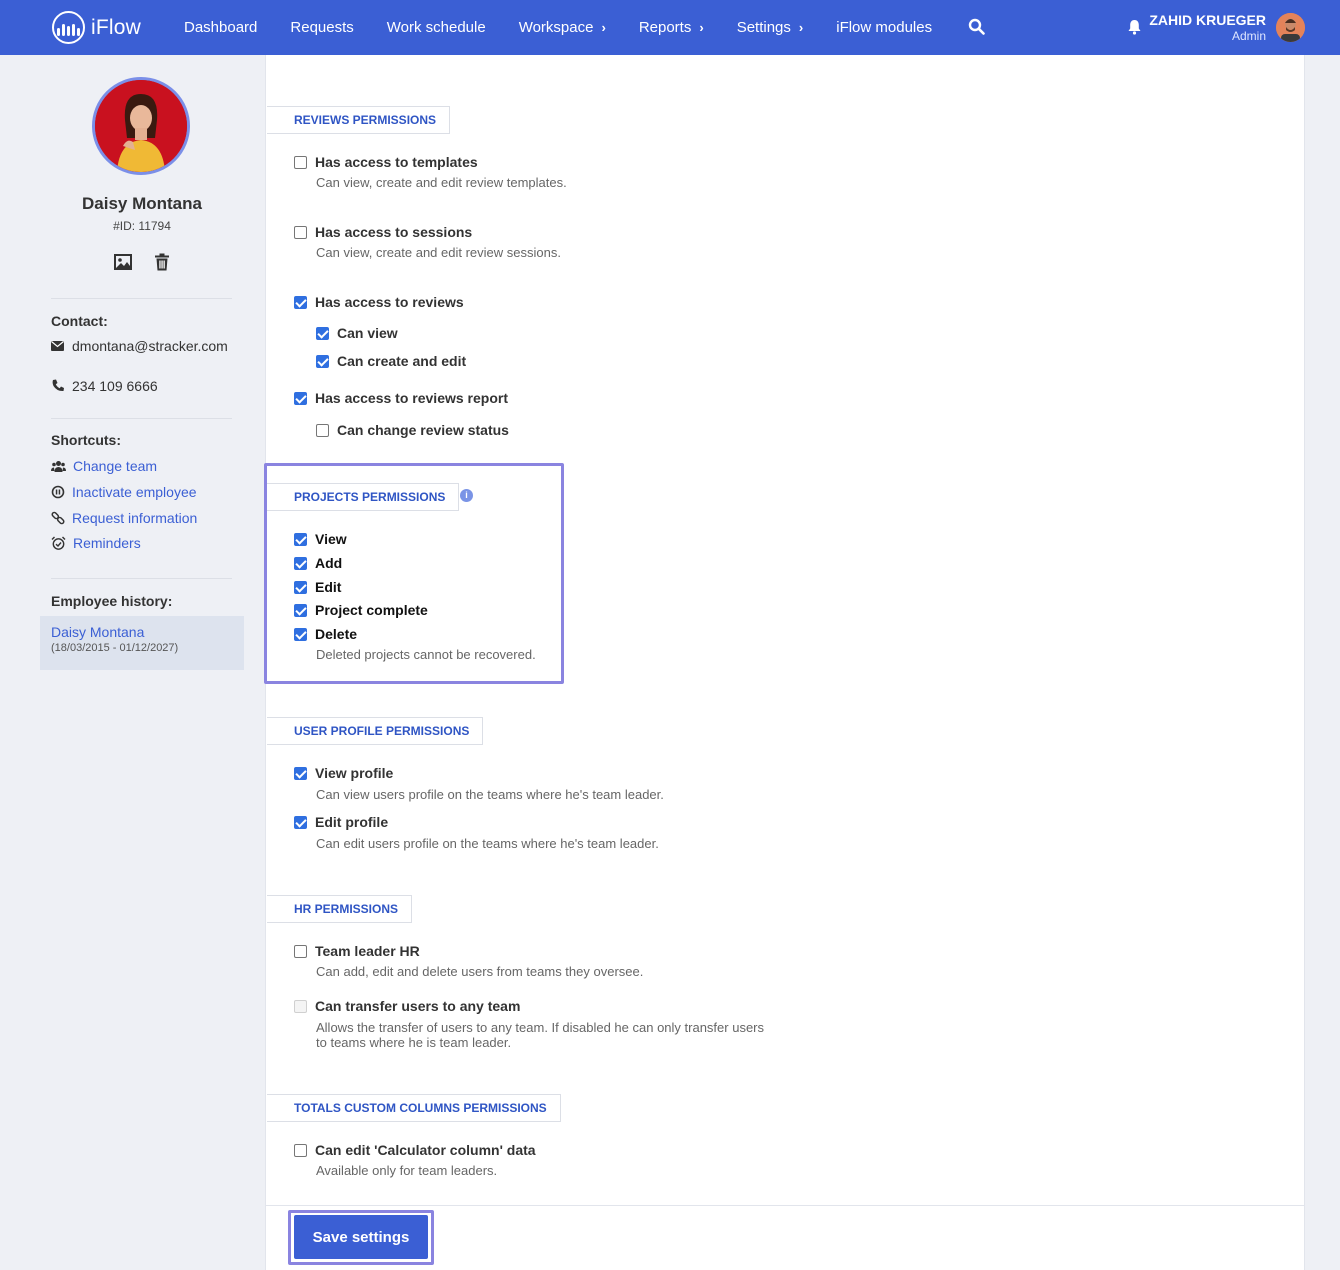 This screenshot has width=1340, height=1270. I want to click on nav-reports-label: Reports, so click(665, 27).